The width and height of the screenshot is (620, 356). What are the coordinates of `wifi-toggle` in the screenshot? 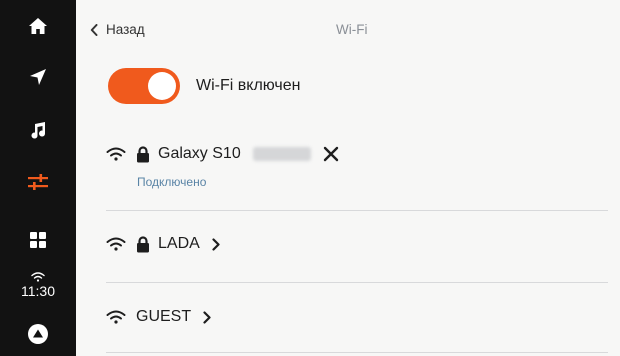 It's located at (144, 86).